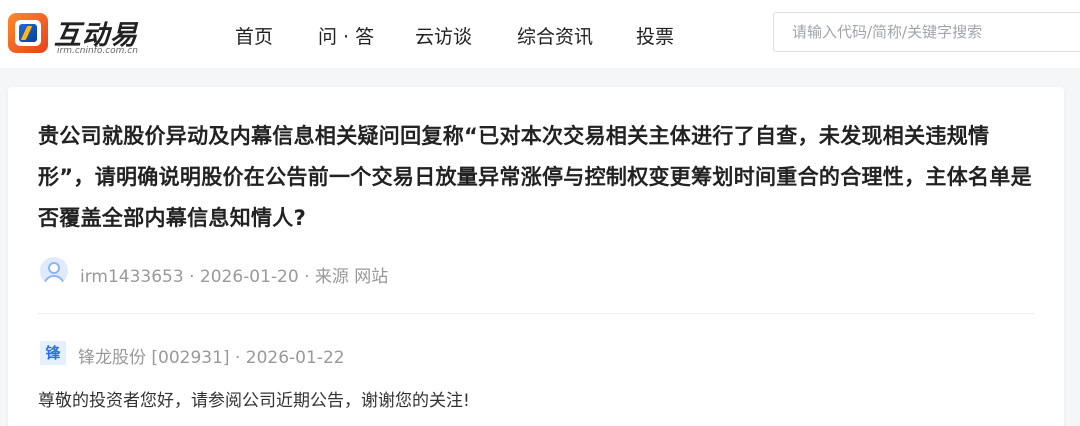 This screenshot has width=1080, height=426. What do you see at coordinates (88, 34) in the screenshot?
I see `site-logo: 互动易 irm.cninfo.com.cn` at bounding box center [88, 34].